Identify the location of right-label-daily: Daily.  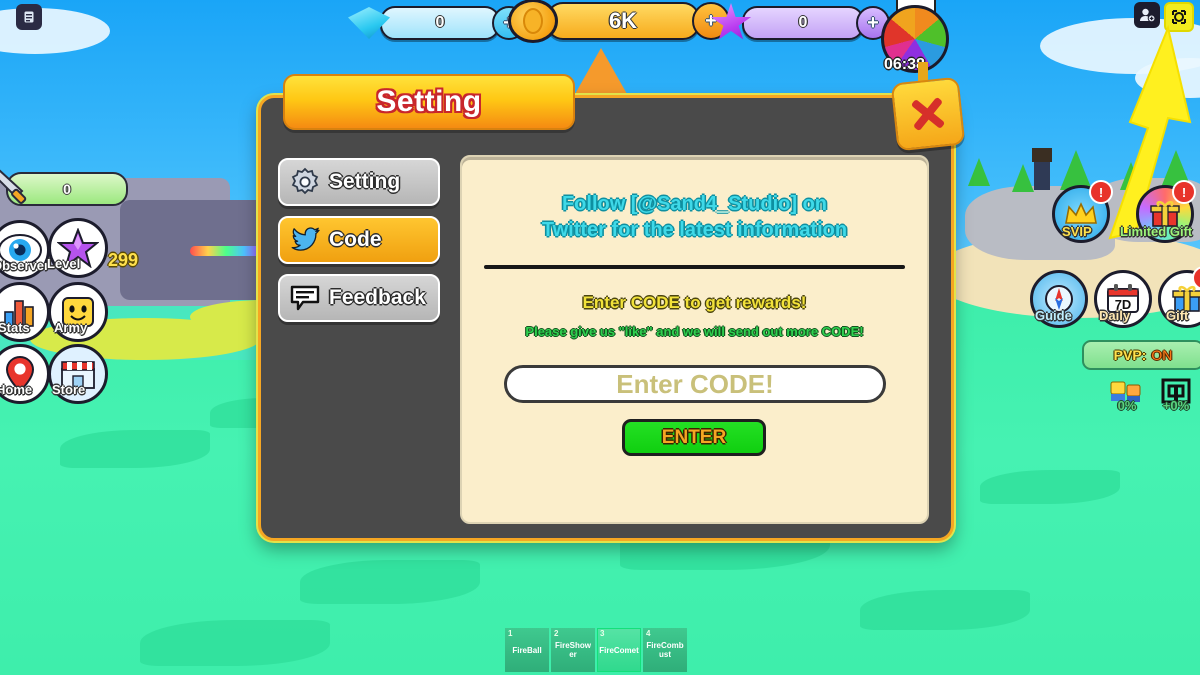
(1115, 315).